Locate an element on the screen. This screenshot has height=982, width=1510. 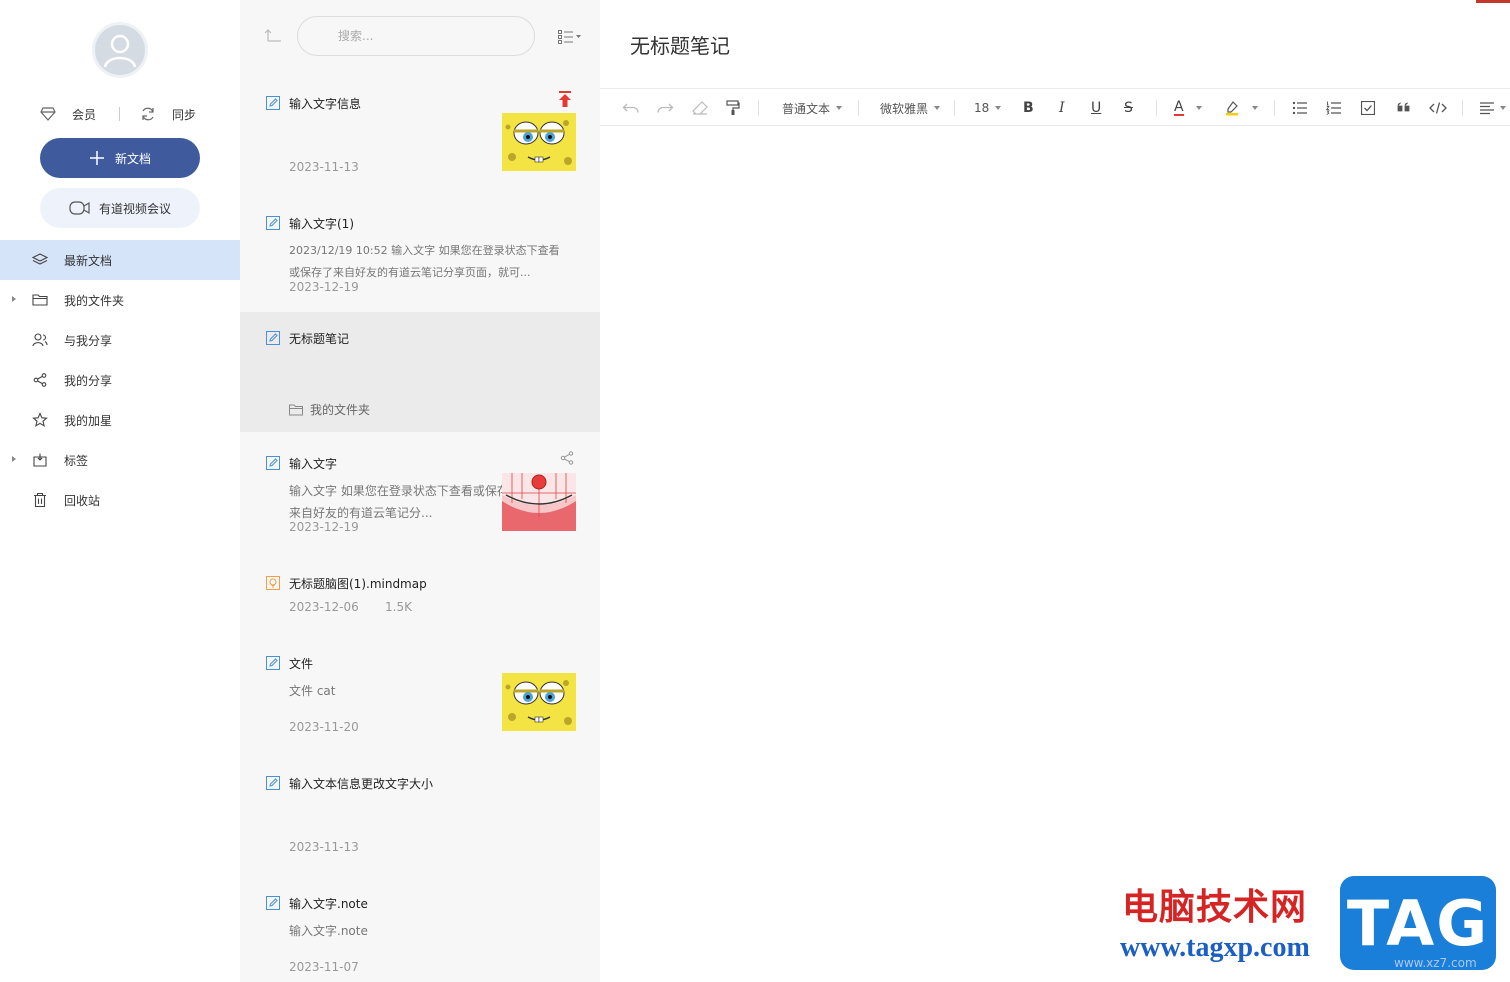
underline-icon: U is located at coordinates (1096, 108).